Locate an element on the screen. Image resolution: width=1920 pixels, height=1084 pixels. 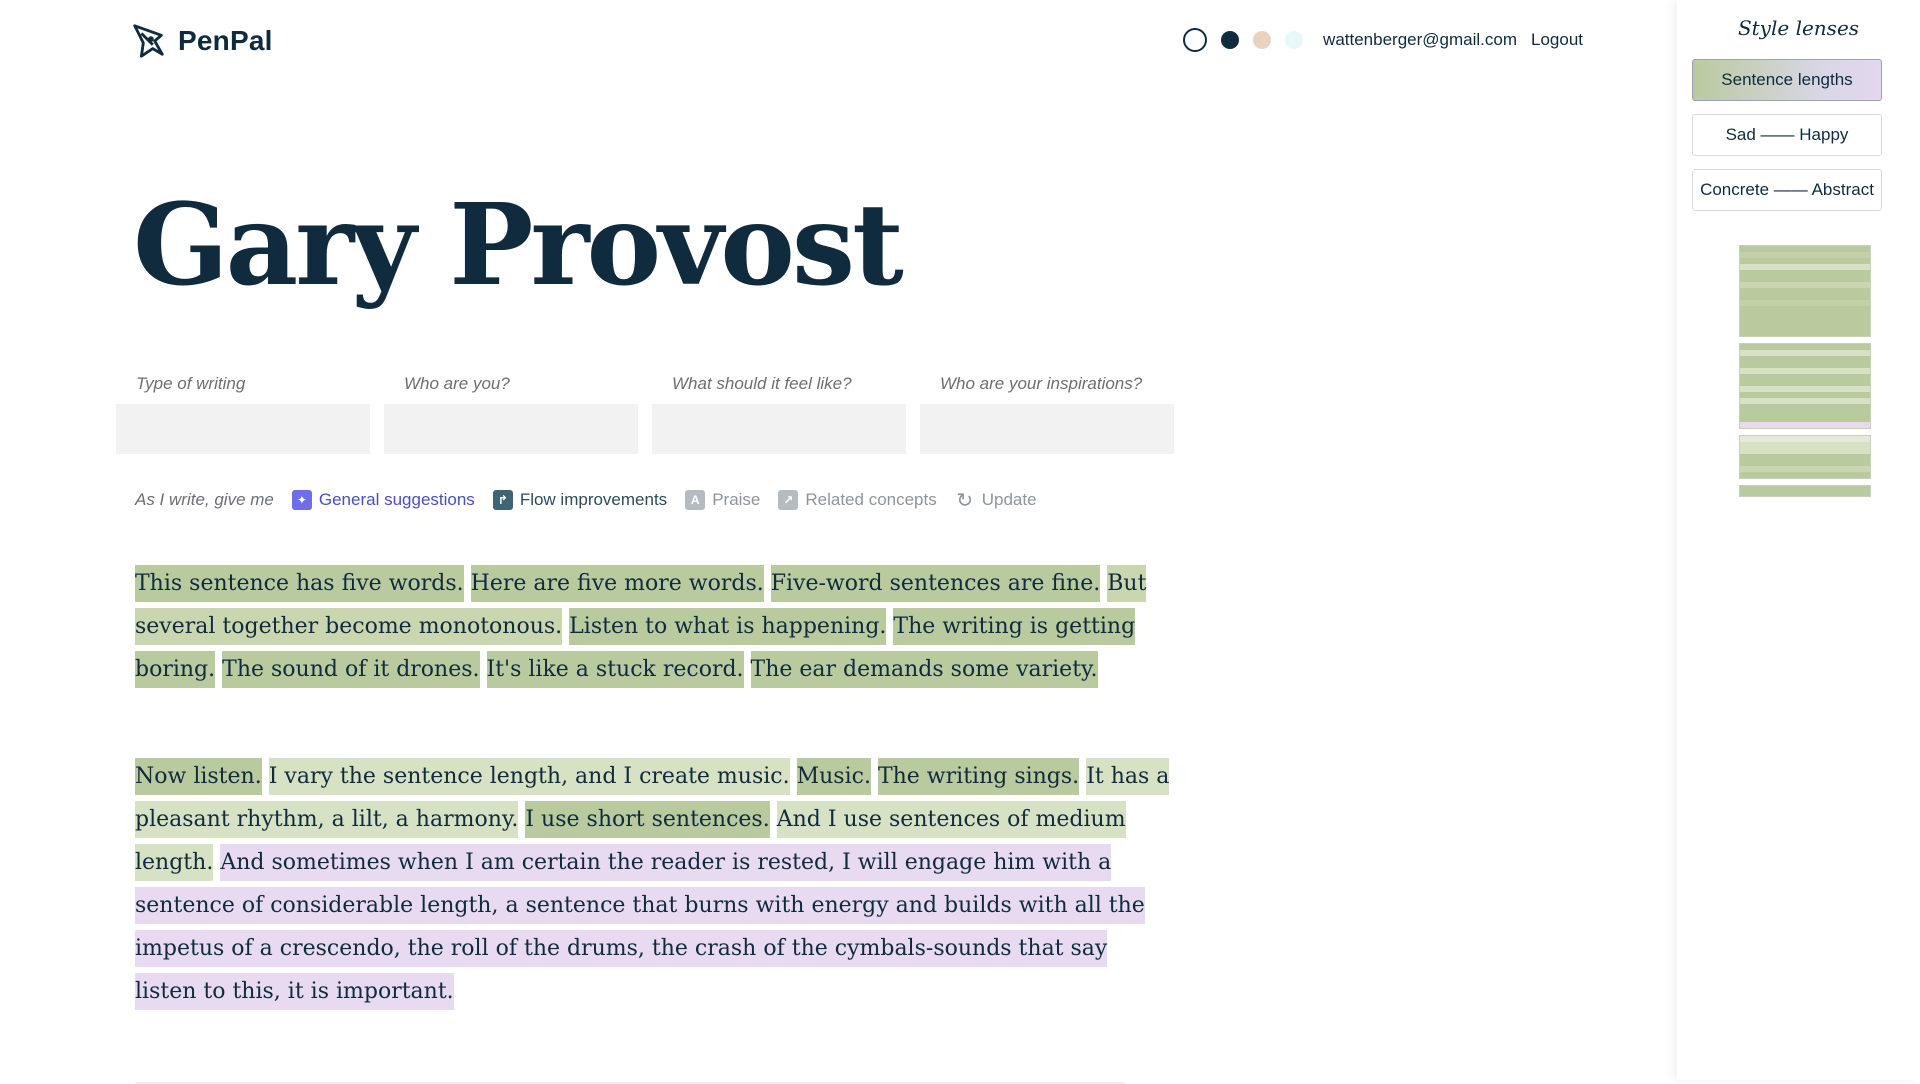
sentence-highlight: The sound of it drones. is located at coordinates (351, 669).